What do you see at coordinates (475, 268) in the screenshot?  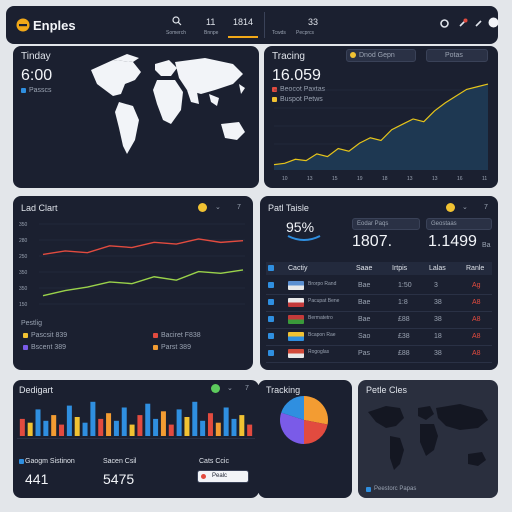 I see `column-header: Ranle` at bounding box center [475, 268].